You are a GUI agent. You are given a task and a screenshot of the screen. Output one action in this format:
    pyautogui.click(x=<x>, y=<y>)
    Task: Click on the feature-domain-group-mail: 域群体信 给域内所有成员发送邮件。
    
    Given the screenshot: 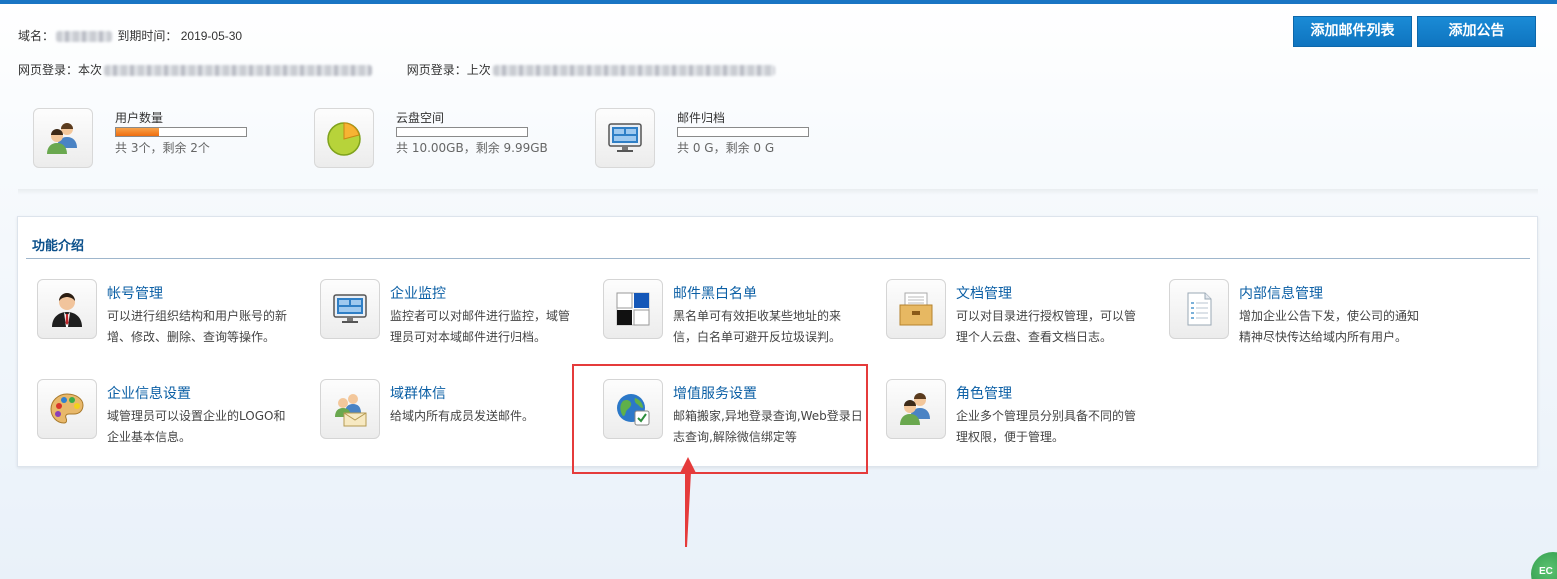 What is the action you would take?
    pyautogui.click(x=455, y=414)
    